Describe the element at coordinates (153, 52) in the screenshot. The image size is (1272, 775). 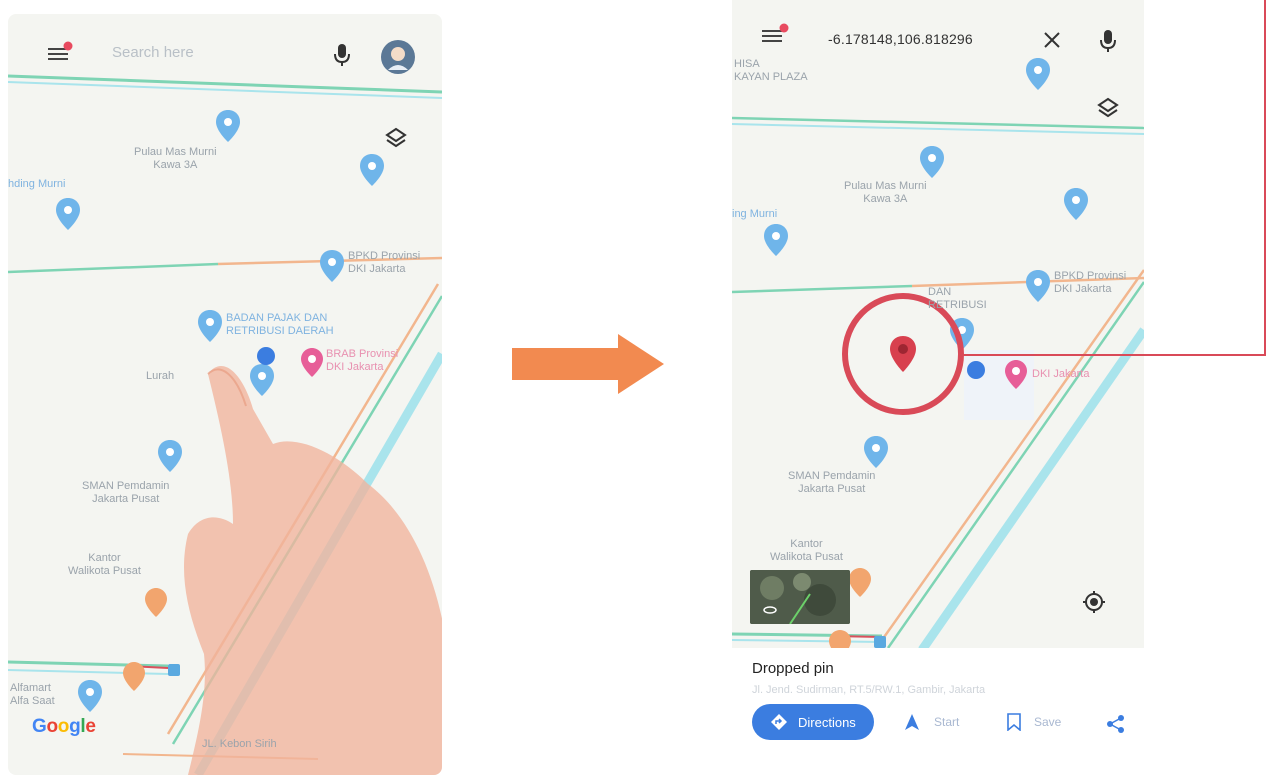
I see `search-input: Search here` at that location.